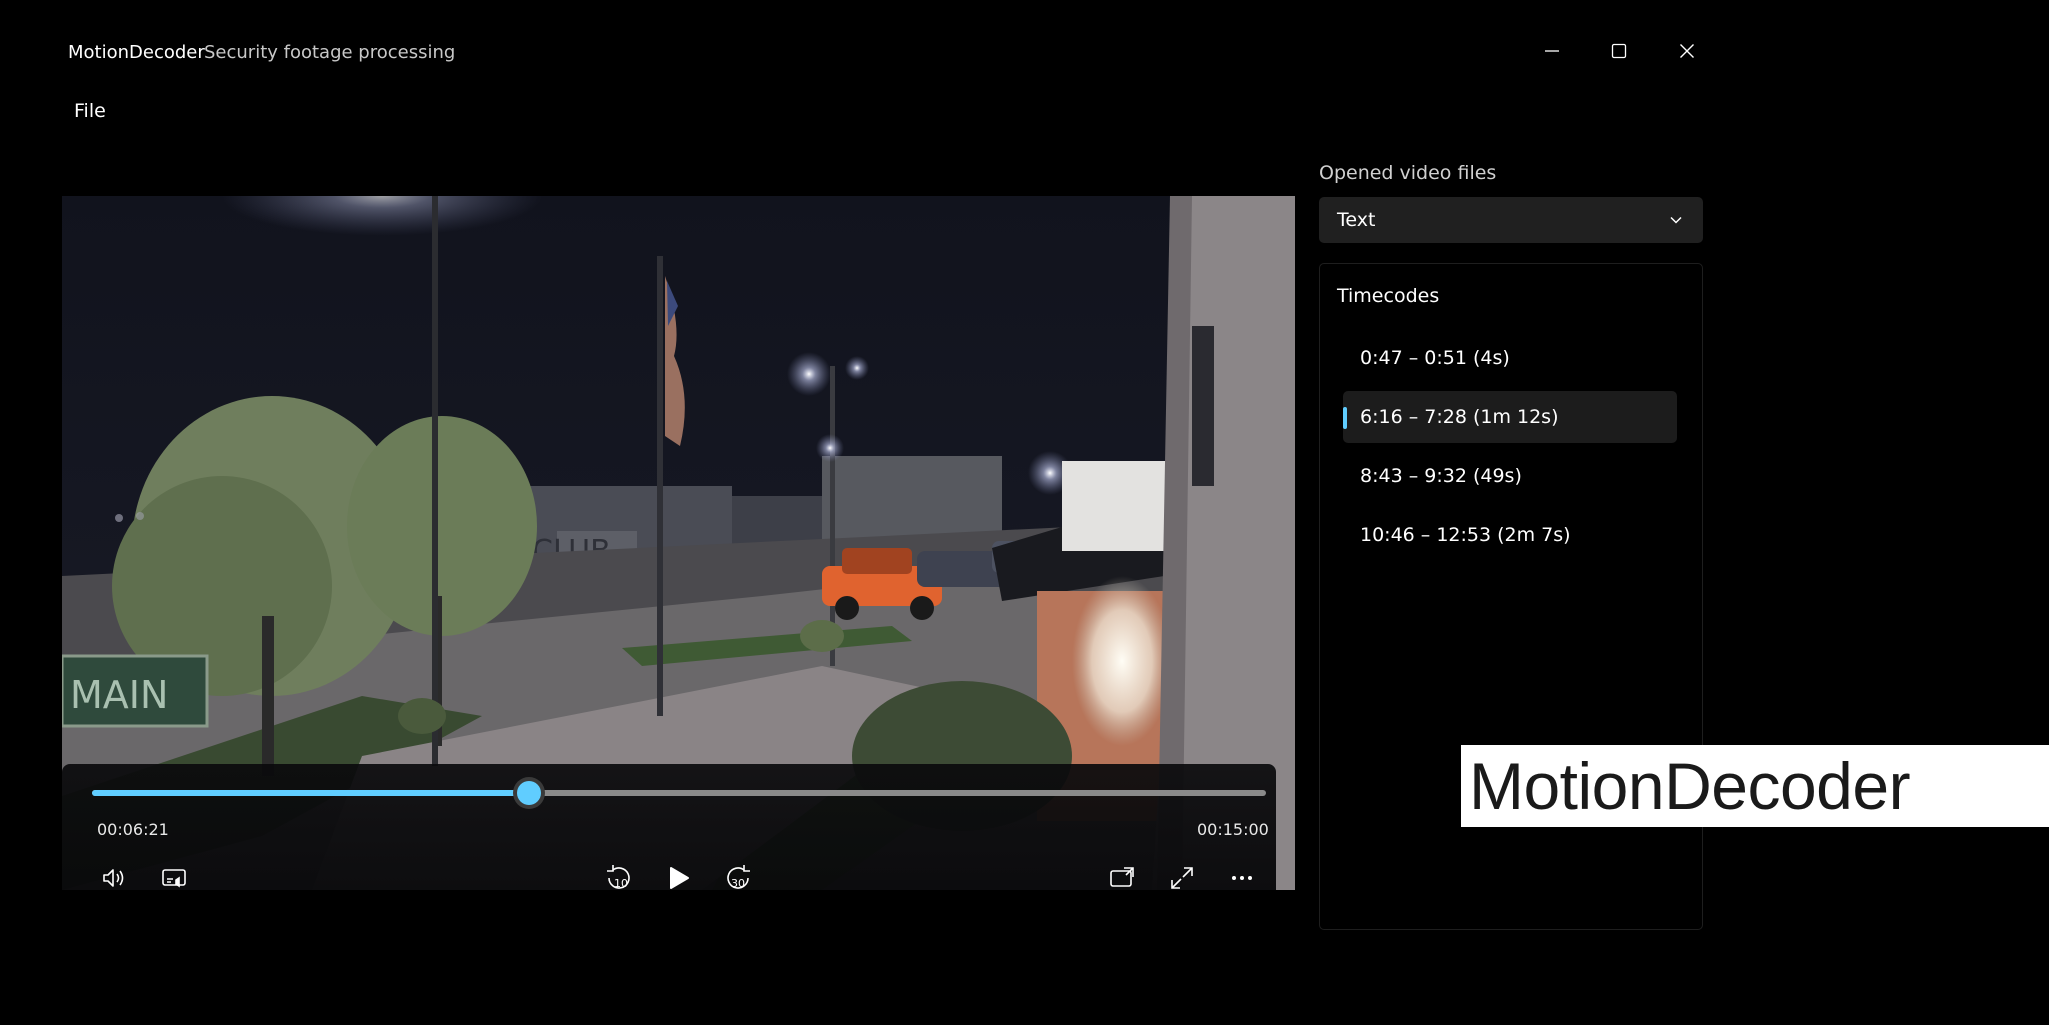 Image resolution: width=2049 pixels, height=1025 pixels. I want to click on maximize-icon, so click(1619, 51).